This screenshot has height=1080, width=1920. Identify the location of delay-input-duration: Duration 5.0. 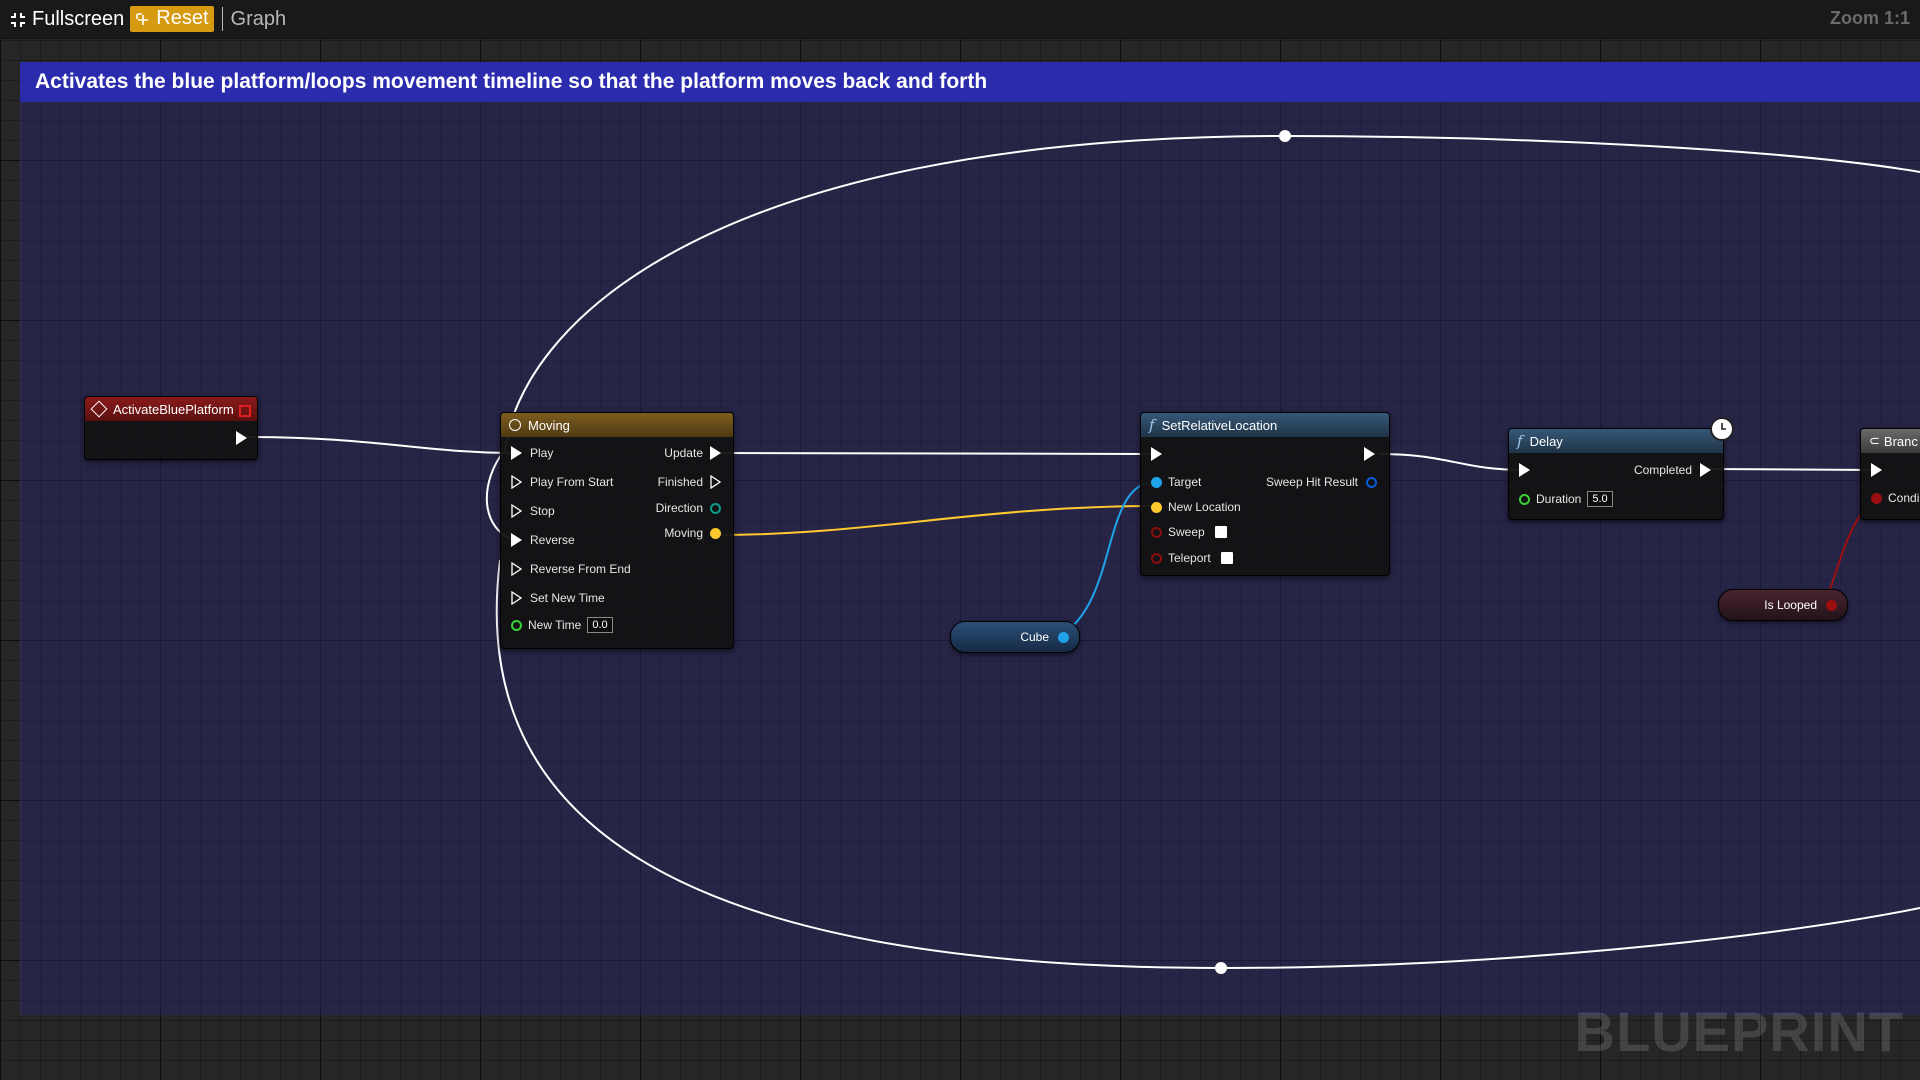
(1566, 499).